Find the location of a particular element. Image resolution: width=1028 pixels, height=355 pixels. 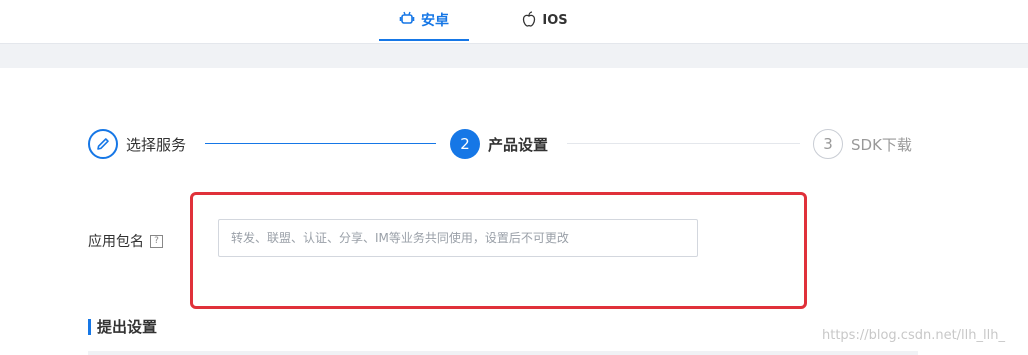

package-name-input is located at coordinates (458, 238).